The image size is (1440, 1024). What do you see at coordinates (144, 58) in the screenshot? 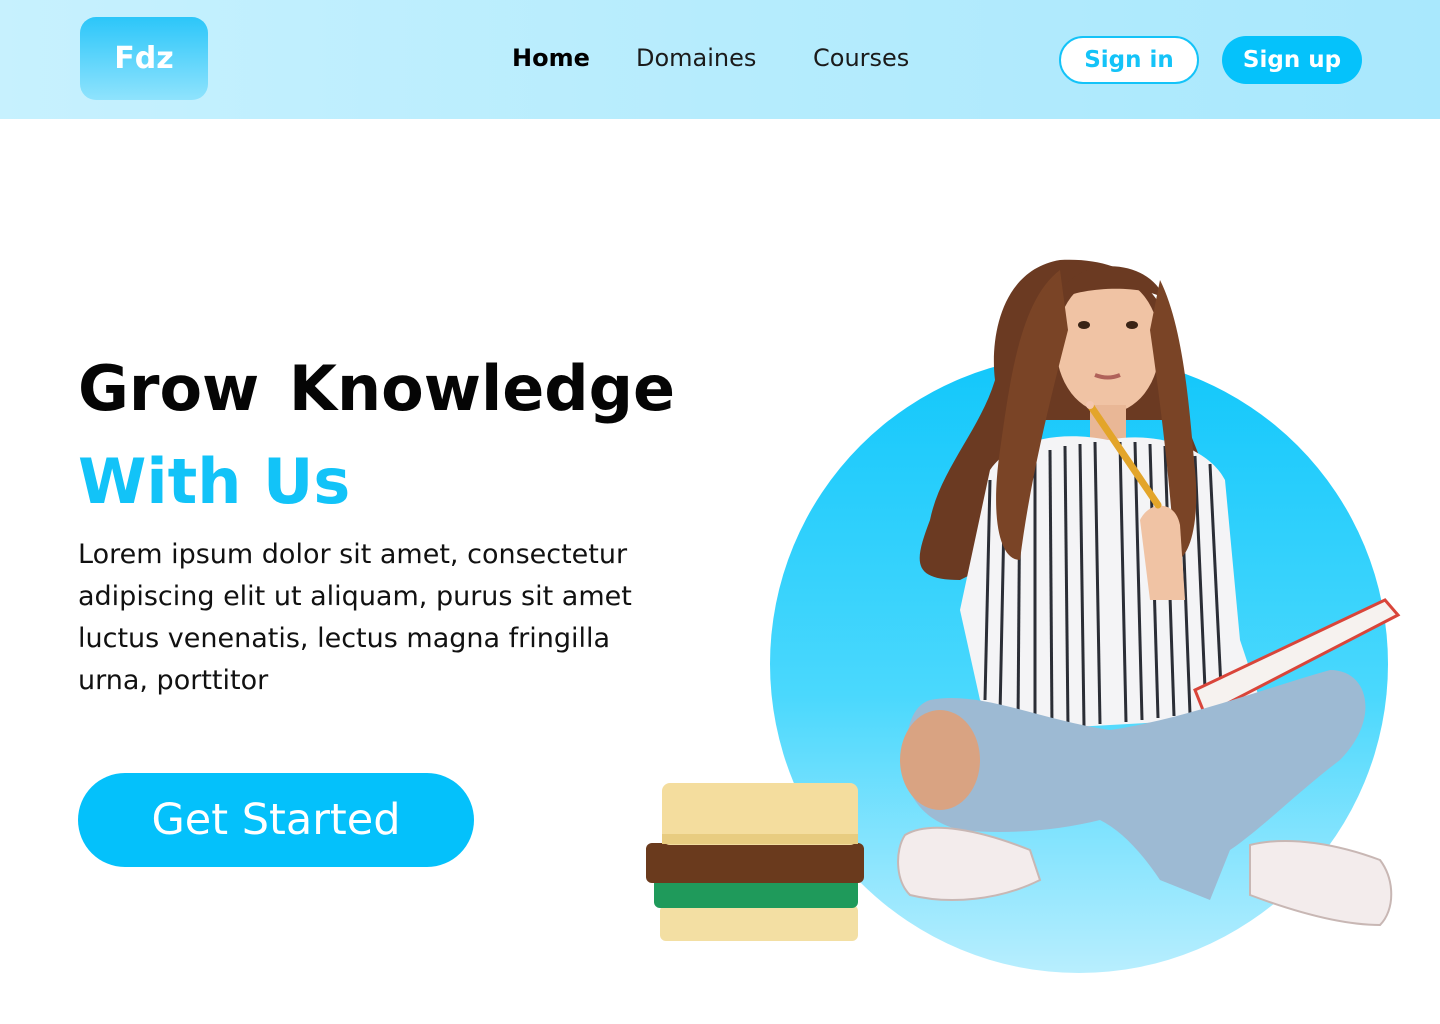
I see `logo: Fdz` at bounding box center [144, 58].